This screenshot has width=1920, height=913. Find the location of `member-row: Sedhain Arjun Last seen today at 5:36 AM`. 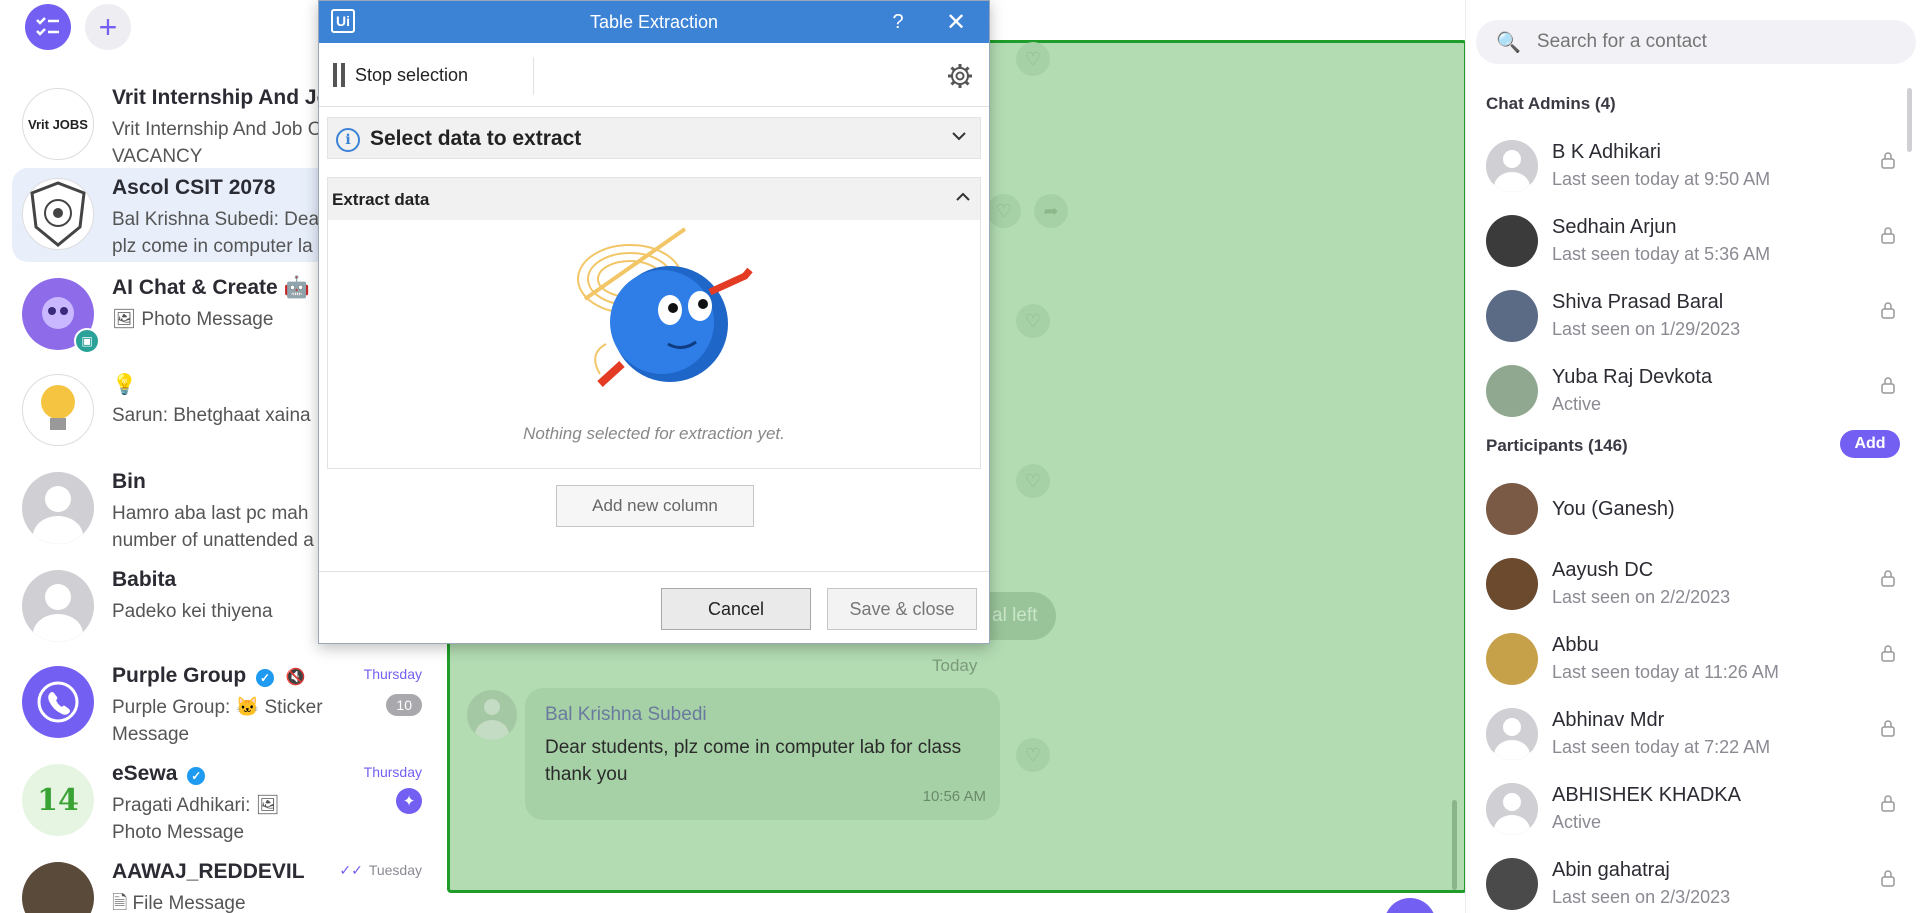

member-row: Sedhain Arjun Last seen today at 5:36 AM is located at coordinates (1696, 243).